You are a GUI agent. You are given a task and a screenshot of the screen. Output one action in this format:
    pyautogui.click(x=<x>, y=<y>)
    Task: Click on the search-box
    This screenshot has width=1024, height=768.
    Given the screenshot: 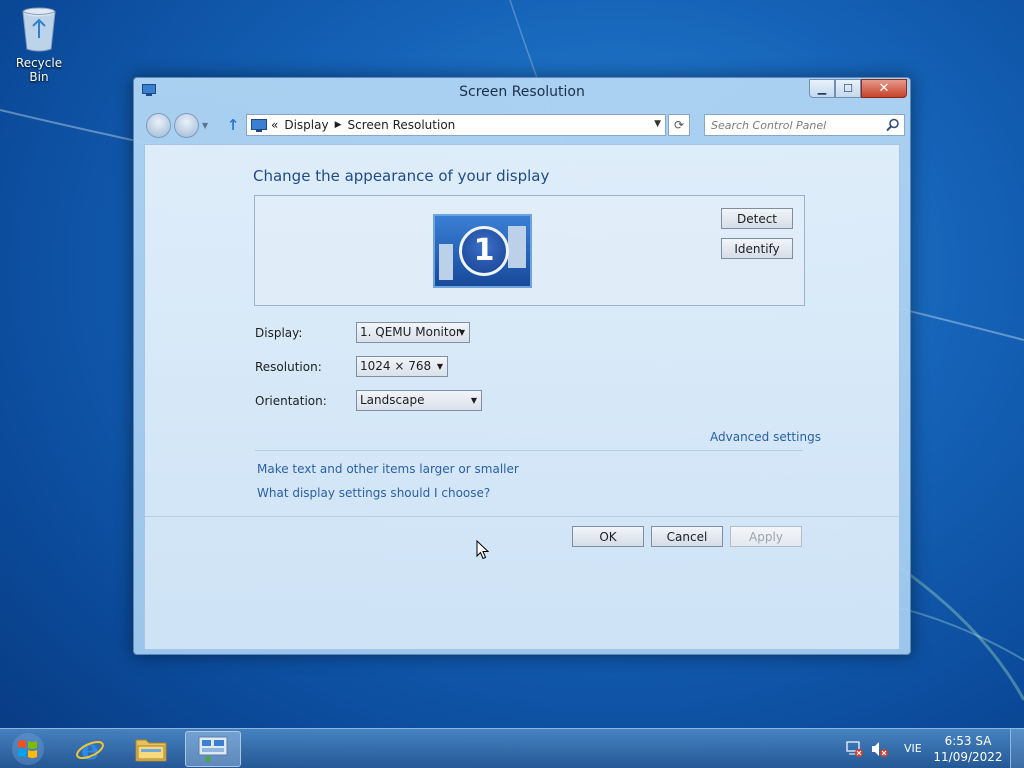 What is the action you would take?
    pyautogui.click(x=804, y=125)
    